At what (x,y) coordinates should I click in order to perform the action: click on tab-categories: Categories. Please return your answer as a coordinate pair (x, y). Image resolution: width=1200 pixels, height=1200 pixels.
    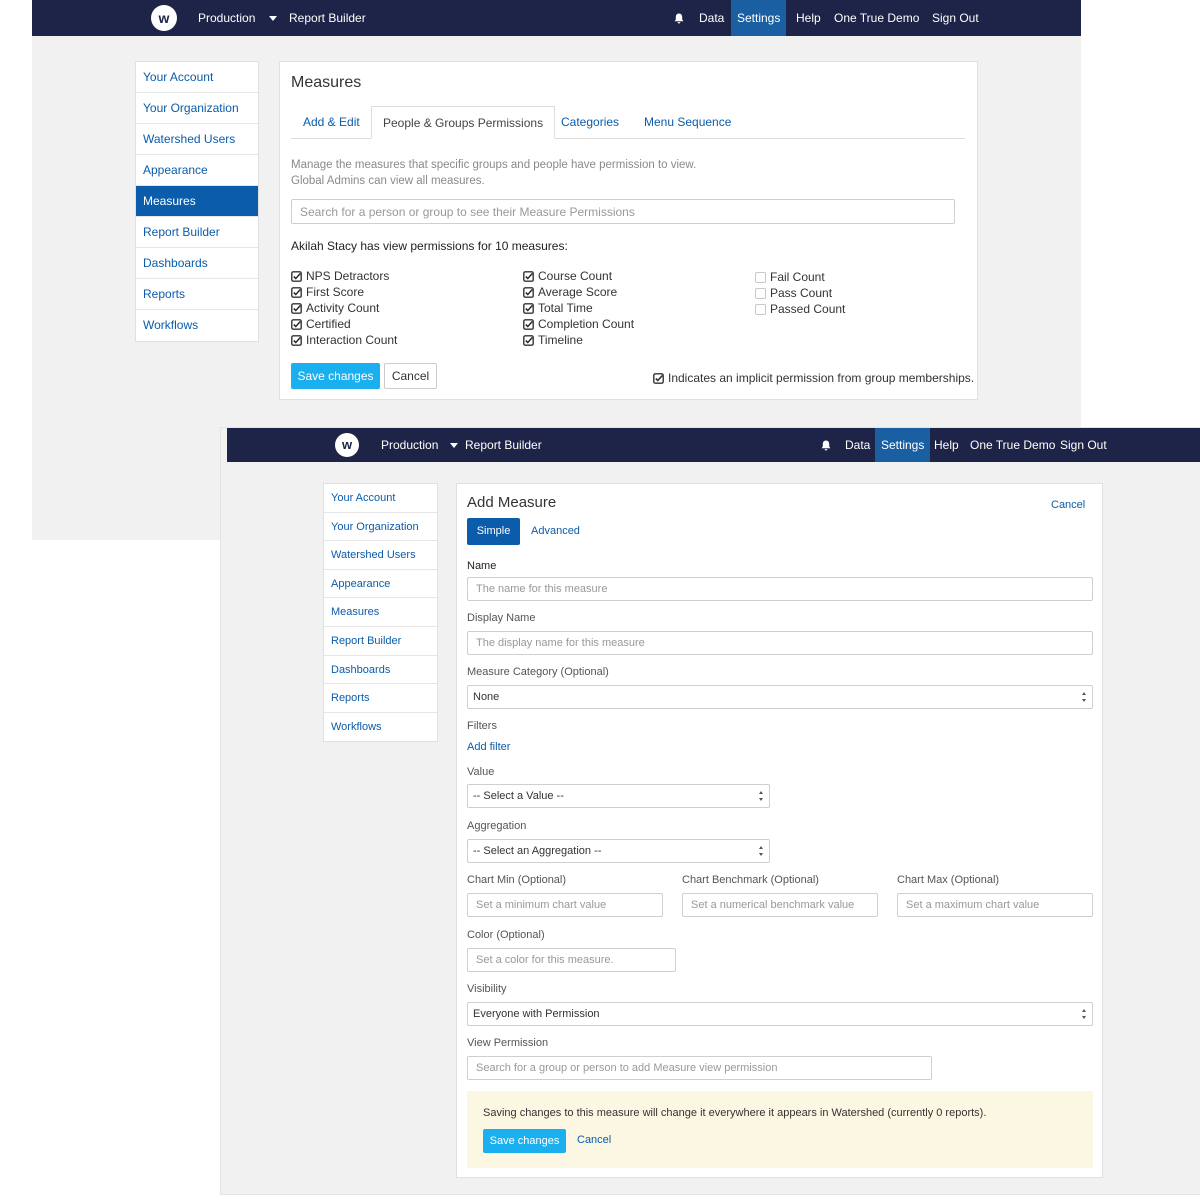
    Looking at the image, I should click on (590, 122).